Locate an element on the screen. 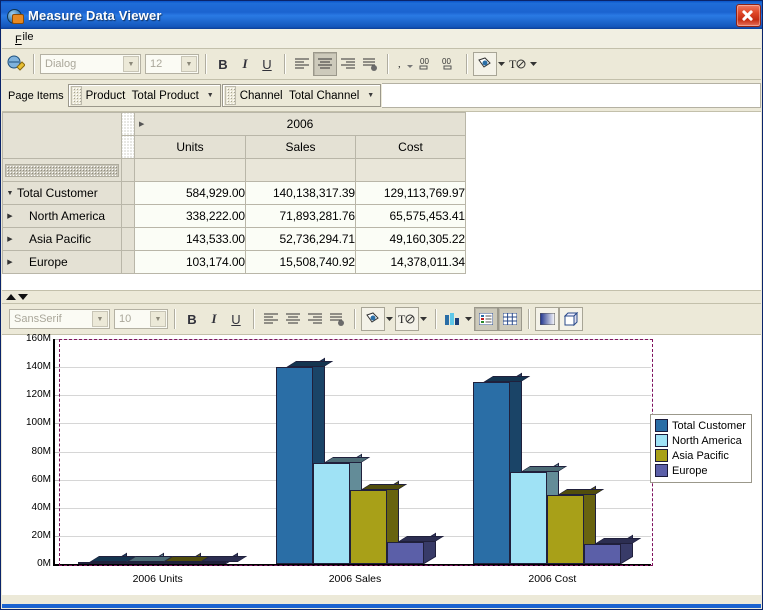  cell-cost: 129,113,769.97 is located at coordinates (410, 193).